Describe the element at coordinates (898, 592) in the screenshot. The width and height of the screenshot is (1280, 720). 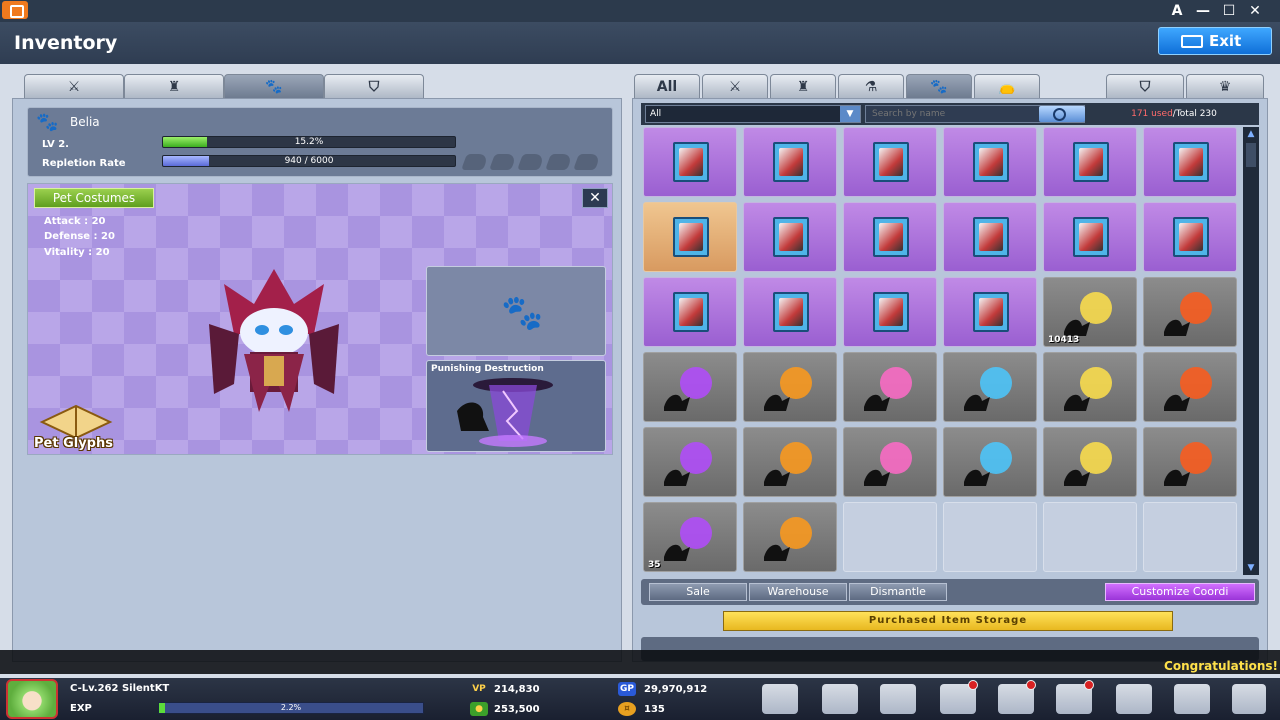
I see `dismantle-button: Dismantle` at that location.